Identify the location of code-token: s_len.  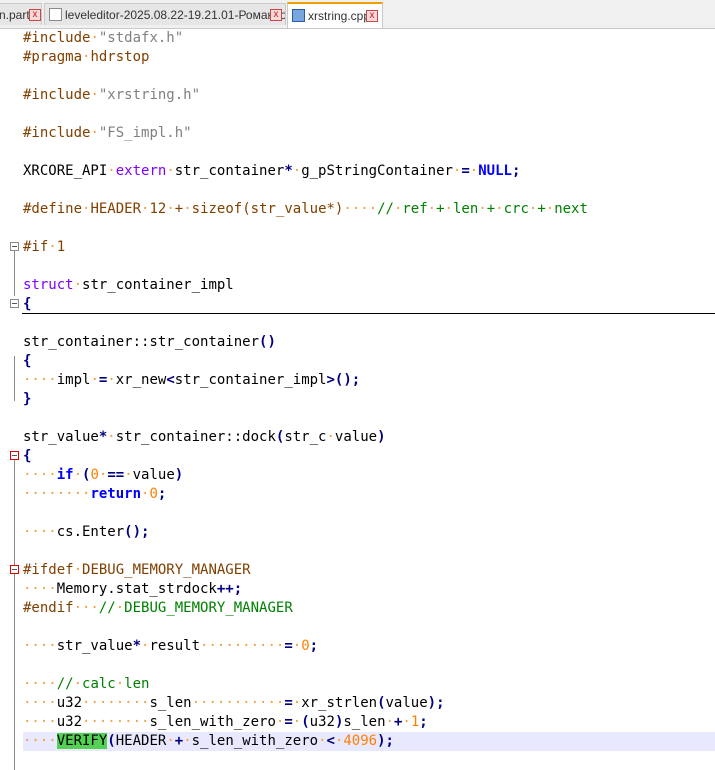
(170, 703).